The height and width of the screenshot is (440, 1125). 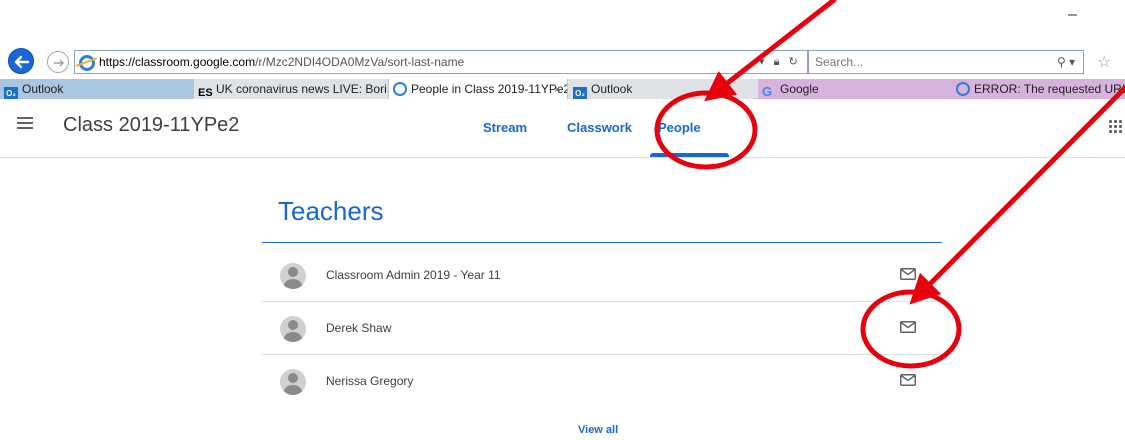 What do you see at coordinates (689, 155) in the screenshot?
I see `active-tab-indicator` at bounding box center [689, 155].